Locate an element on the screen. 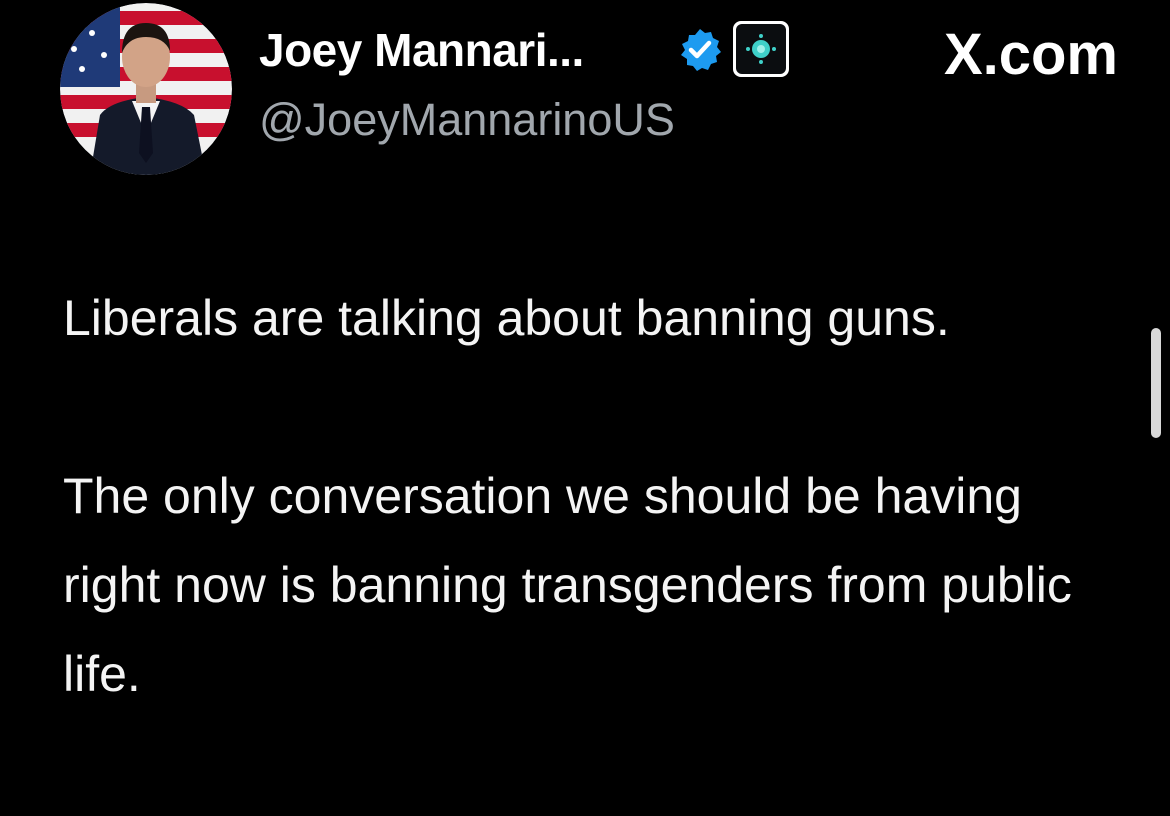  affiliate-logo-icon is located at coordinates (761, 49).